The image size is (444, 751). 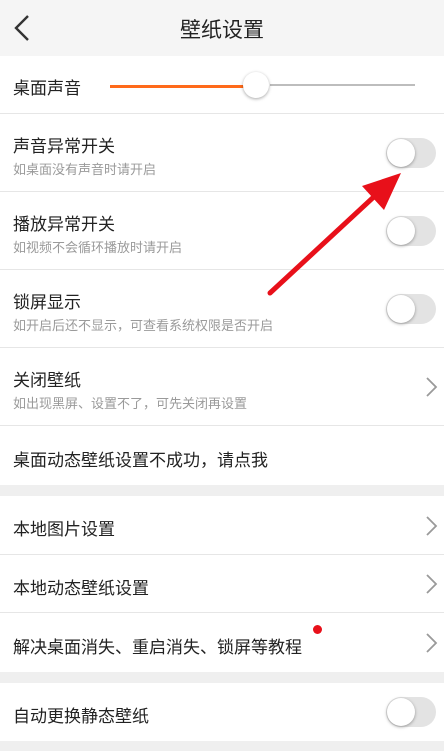 I want to click on lock-screen-toggle, so click(x=411, y=309).